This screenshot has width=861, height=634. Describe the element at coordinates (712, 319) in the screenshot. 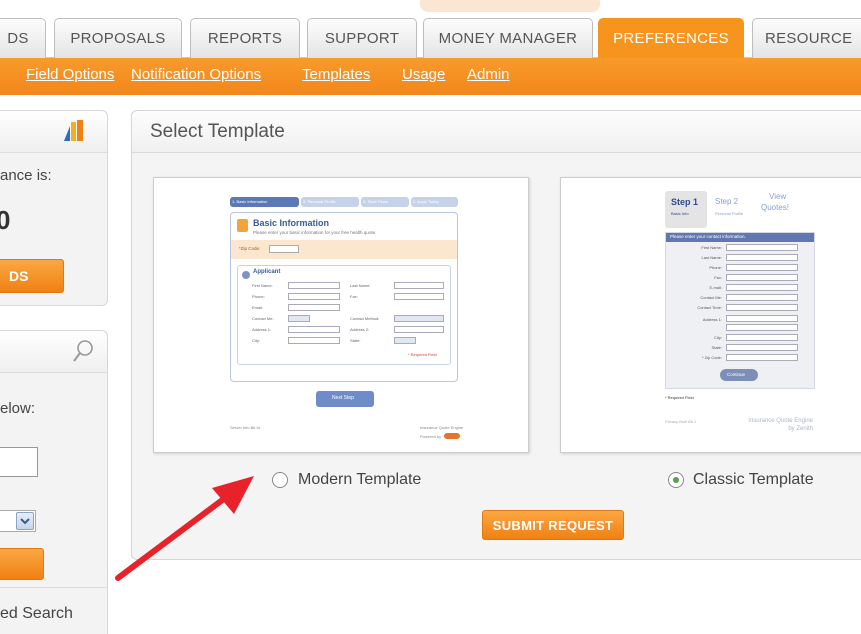

I see `classic-label-8: Address 1:` at that location.